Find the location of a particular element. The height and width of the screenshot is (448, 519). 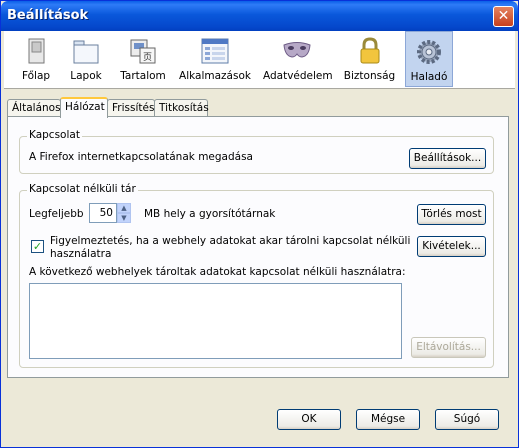

privacy-mask-icon is located at coordinates (297, 50).